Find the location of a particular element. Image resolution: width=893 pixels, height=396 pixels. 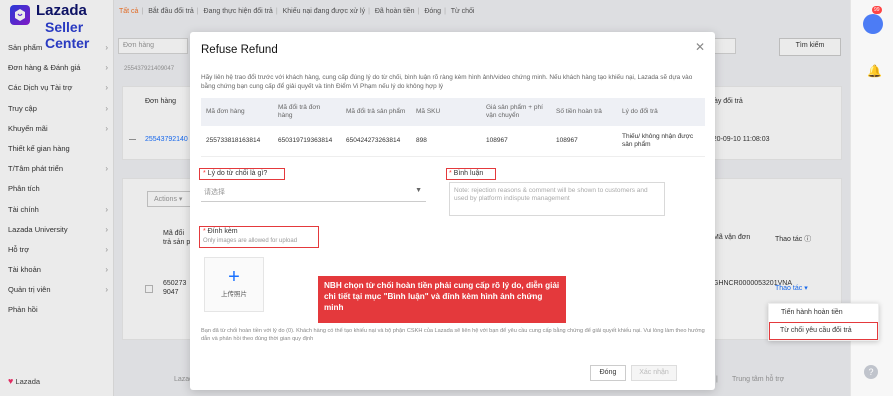

reason-label-text: Lý do từ chối là gì? is located at coordinates (237, 173).